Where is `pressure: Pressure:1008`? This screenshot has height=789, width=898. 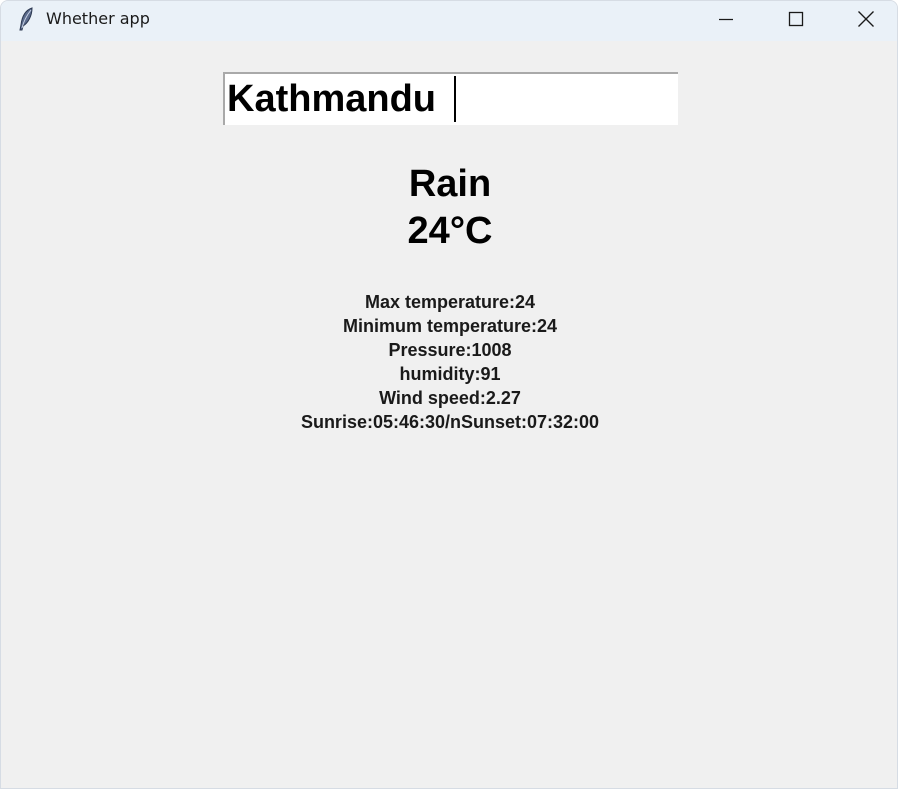
pressure: Pressure:1008 is located at coordinates (450, 350).